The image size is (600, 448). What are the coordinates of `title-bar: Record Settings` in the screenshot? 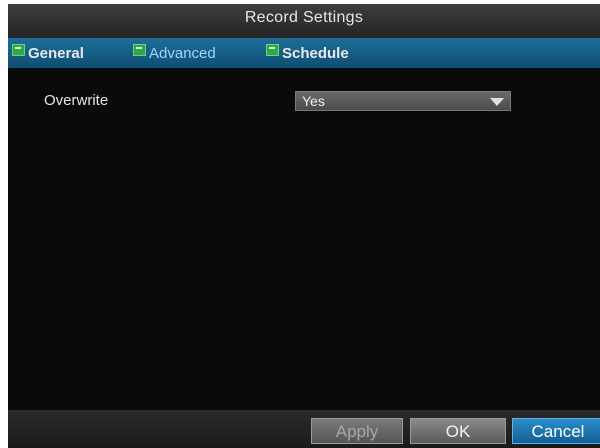 It's located at (304, 21).